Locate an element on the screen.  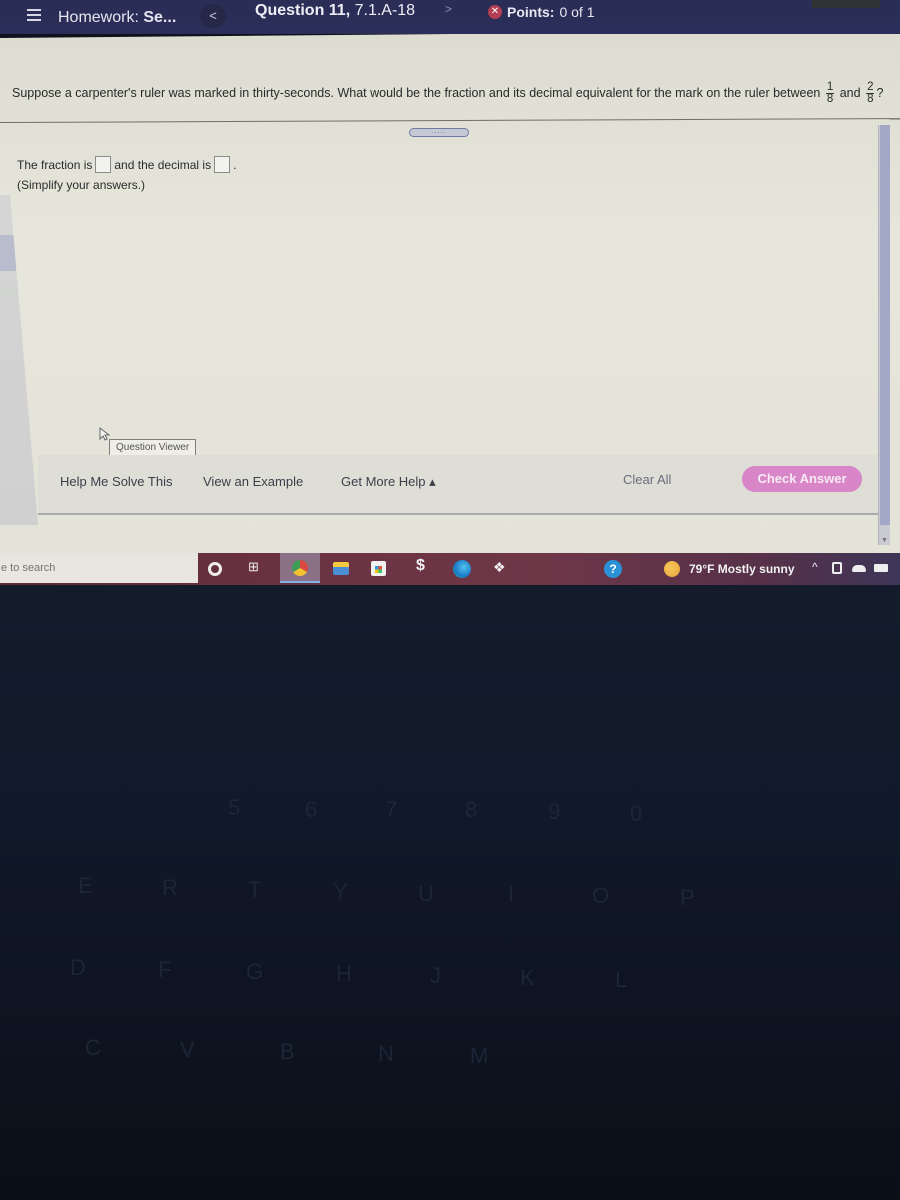
answer-line: The fraction is and the decimal is . is located at coordinates (126, 164).